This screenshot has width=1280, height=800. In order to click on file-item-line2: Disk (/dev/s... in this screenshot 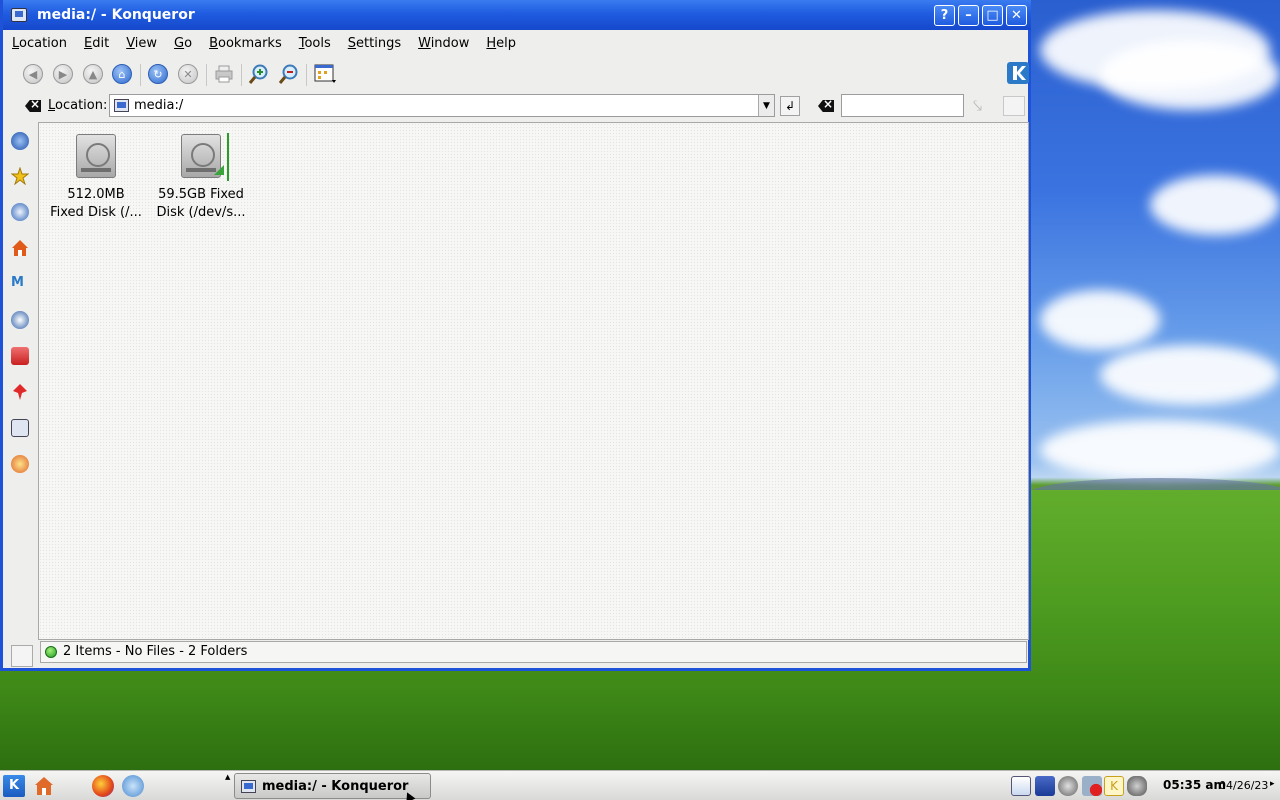, I will do `click(201, 212)`.